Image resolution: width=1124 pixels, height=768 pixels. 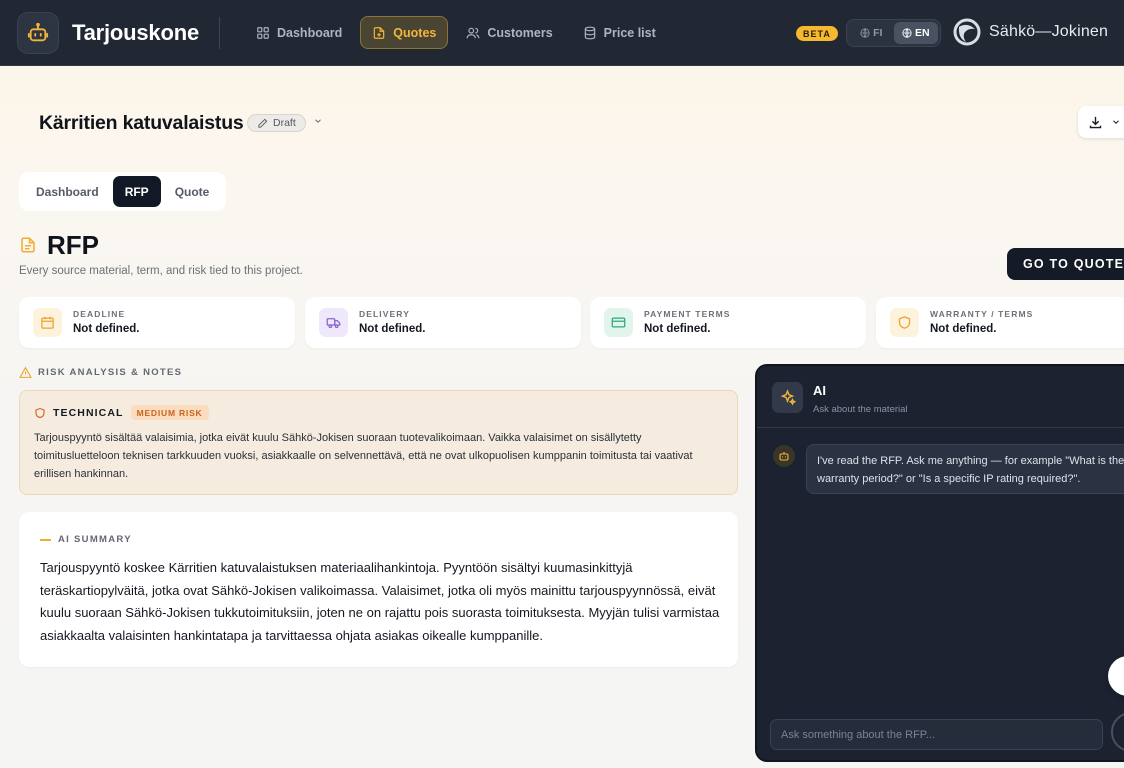 I want to click on sparkles-icon, so click(x=787, y=397).